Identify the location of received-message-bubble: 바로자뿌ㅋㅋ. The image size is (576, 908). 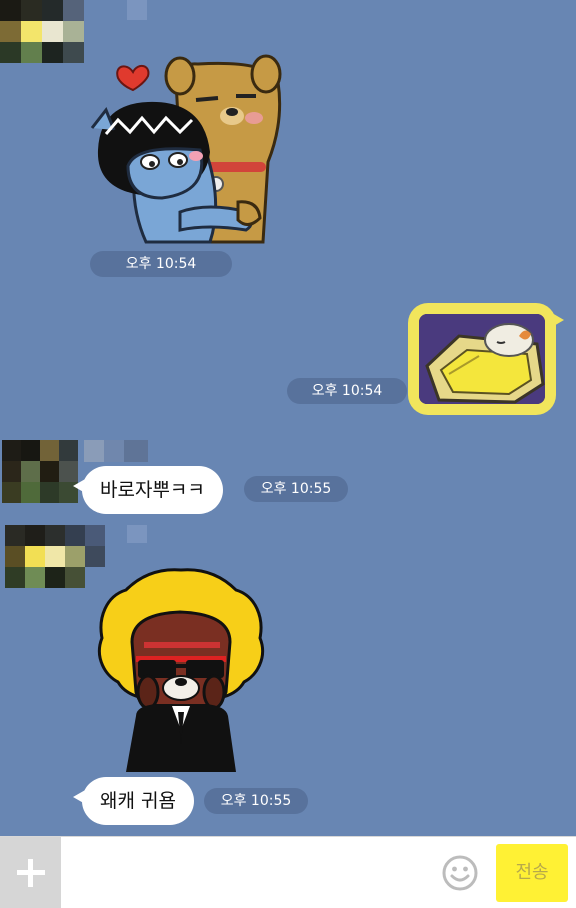
(148, 490).